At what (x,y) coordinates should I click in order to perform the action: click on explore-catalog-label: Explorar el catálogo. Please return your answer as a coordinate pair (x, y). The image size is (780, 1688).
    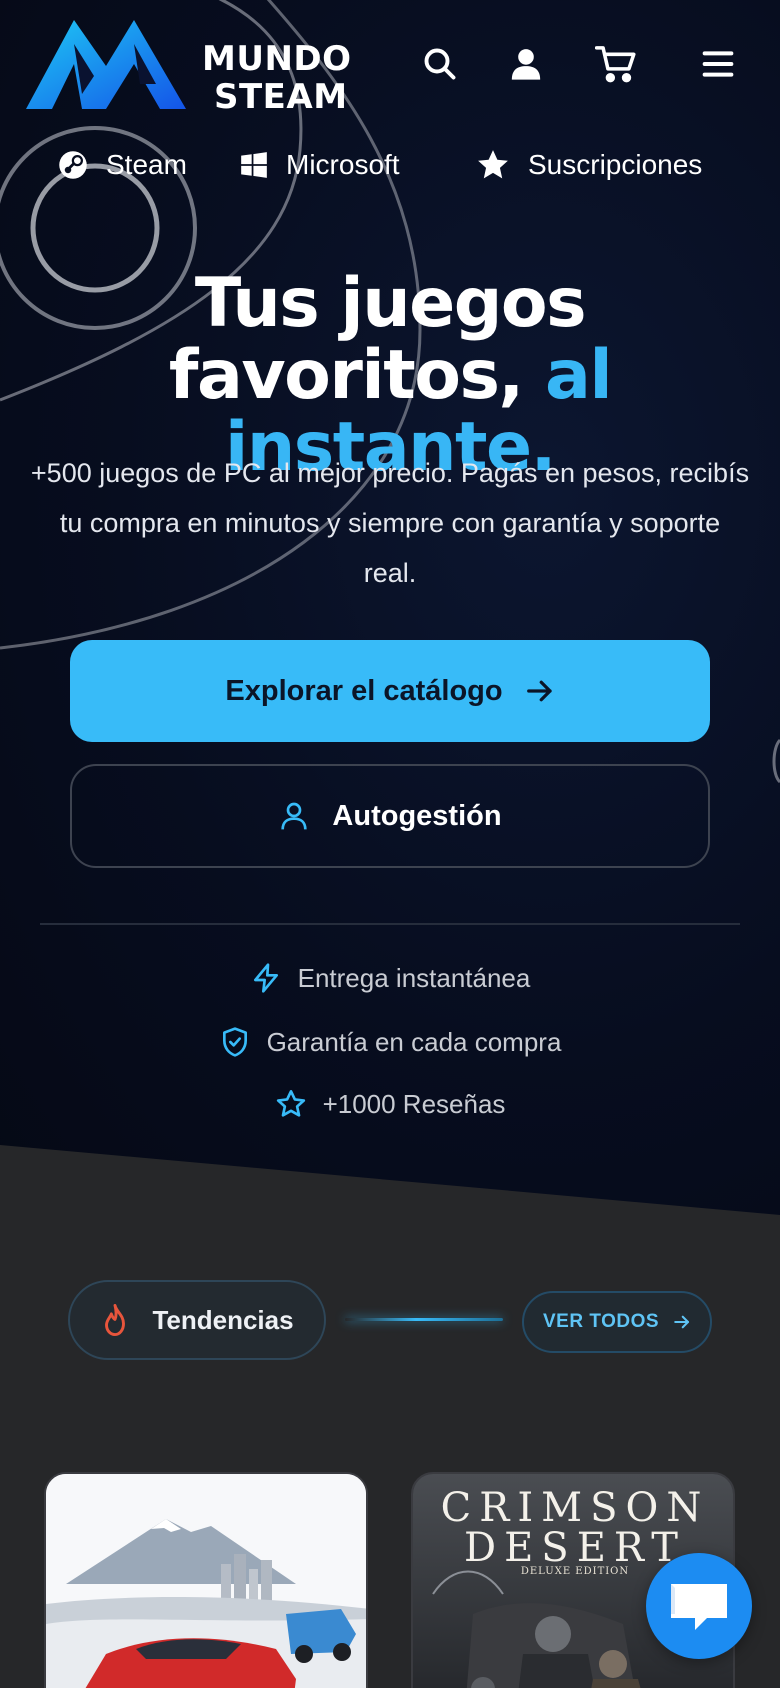
    Looking at the image, I should click on (364, 690).